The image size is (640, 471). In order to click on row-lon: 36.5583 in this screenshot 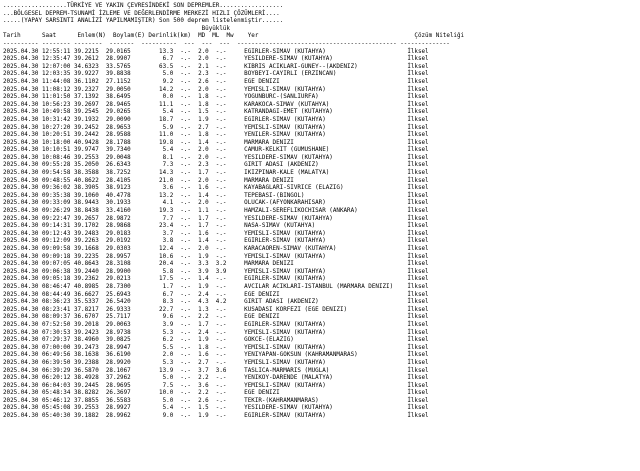, I will do `click(118, 400)`.